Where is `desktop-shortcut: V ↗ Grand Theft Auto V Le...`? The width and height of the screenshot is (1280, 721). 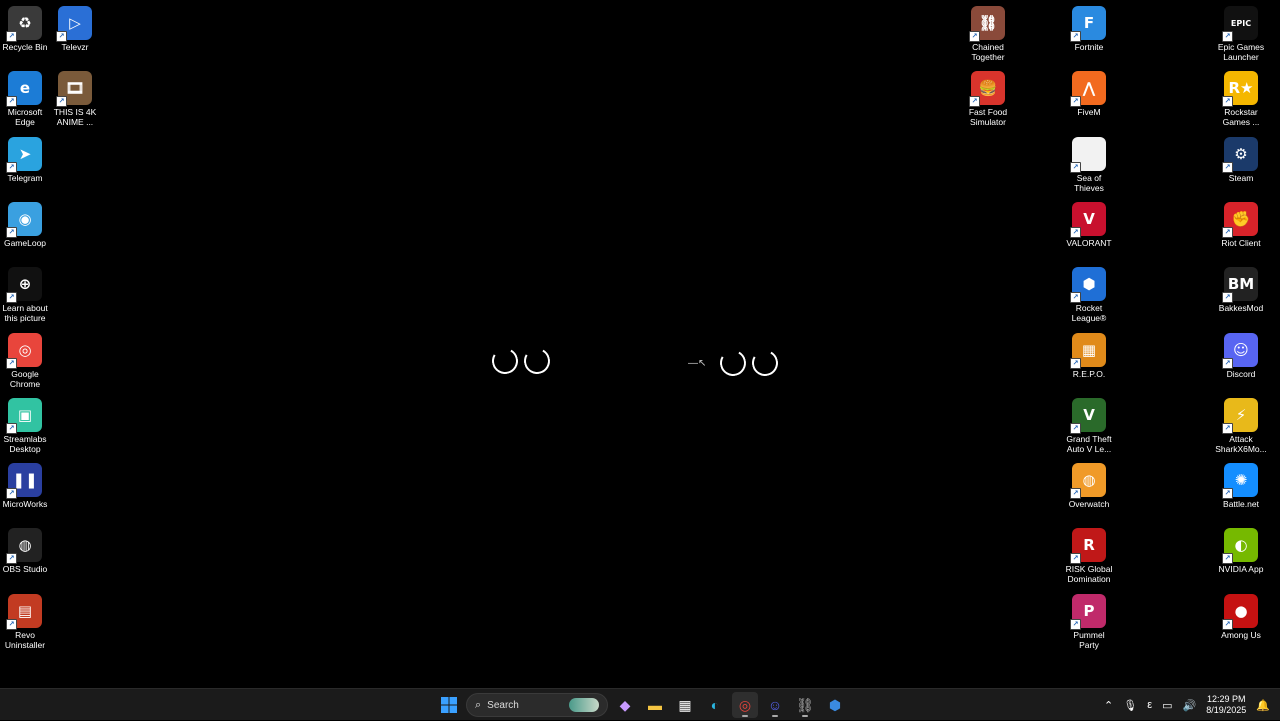 desktop-shortcut: V ↗ Grand Theft Auto V Le... is located at coordinates (1089, 425).